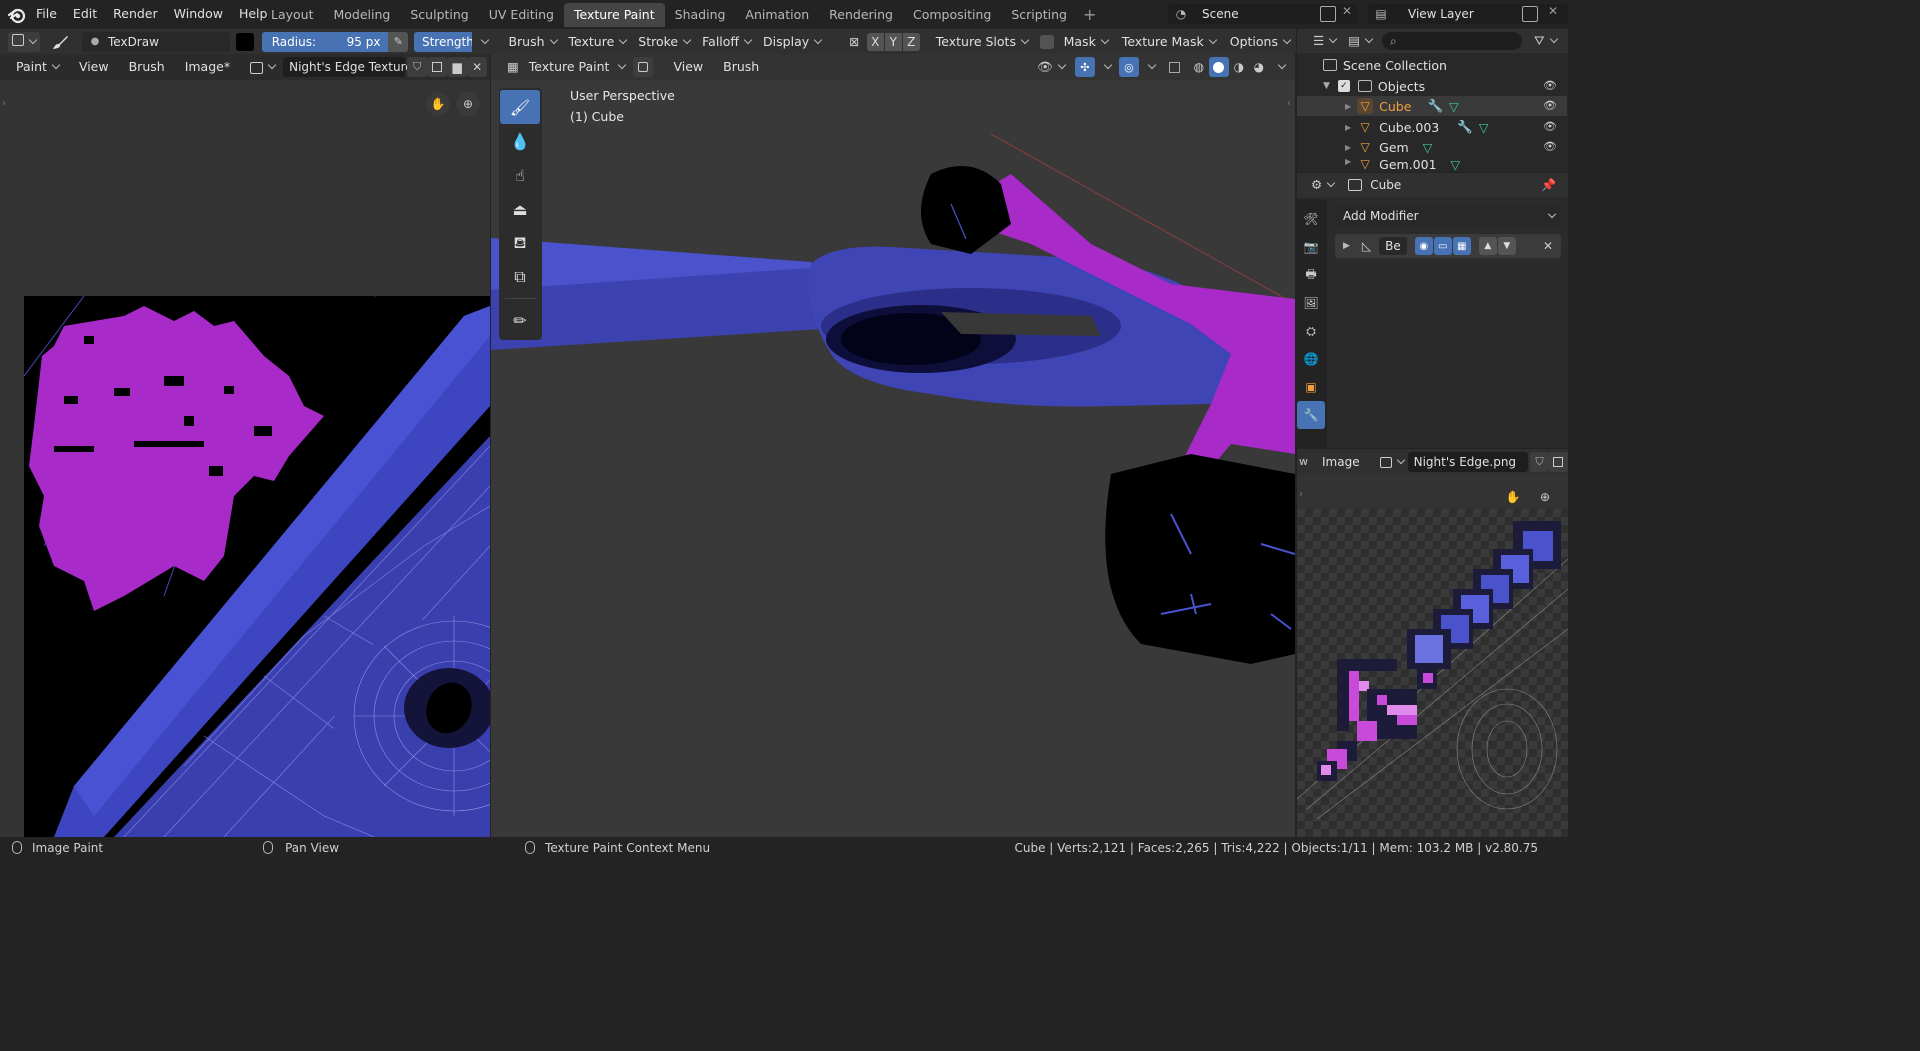 This screenshot has height=1051, width=1920. I want to click on tab-scripting: Scripting, so click(1039, 15).